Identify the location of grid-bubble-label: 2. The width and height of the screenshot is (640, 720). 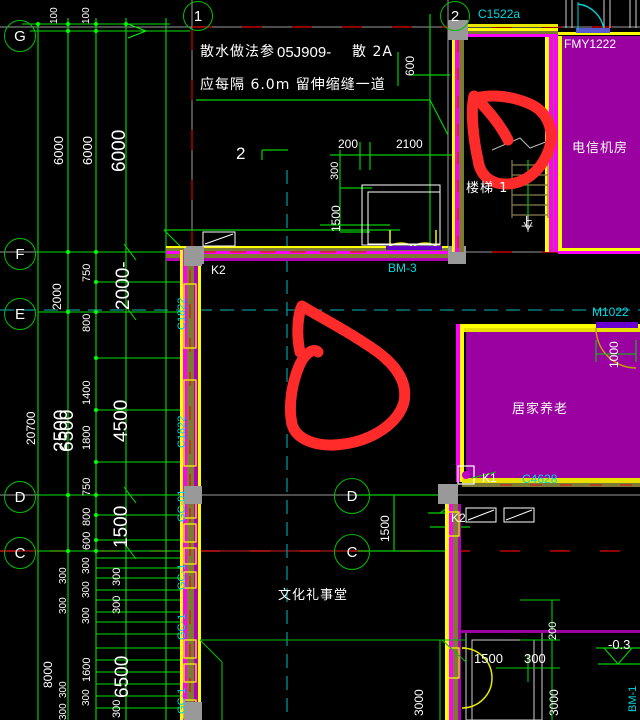
(455, 16).